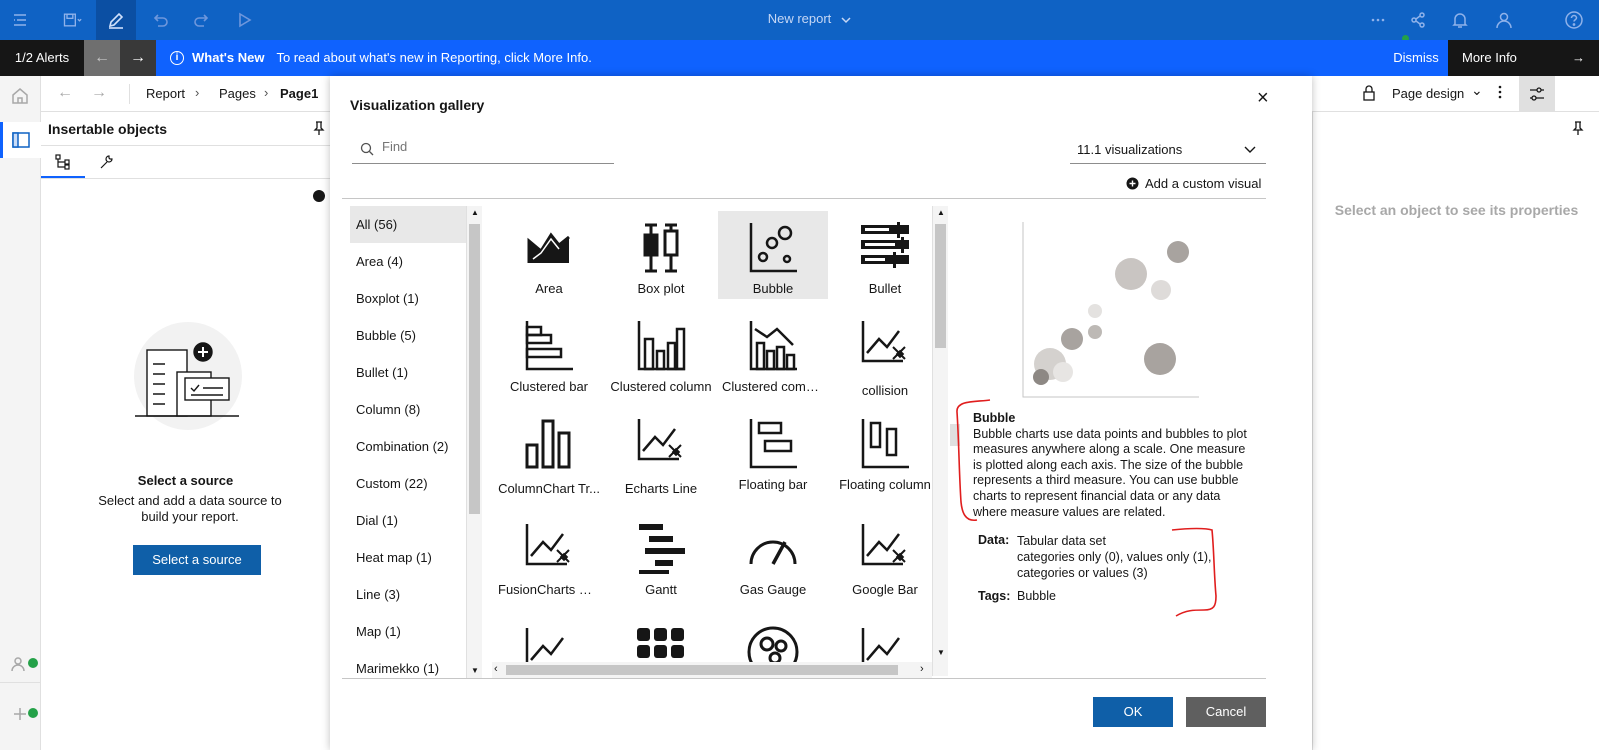  I want to click on tile-clustered-bar: Clustered bar, so click(549, 356).